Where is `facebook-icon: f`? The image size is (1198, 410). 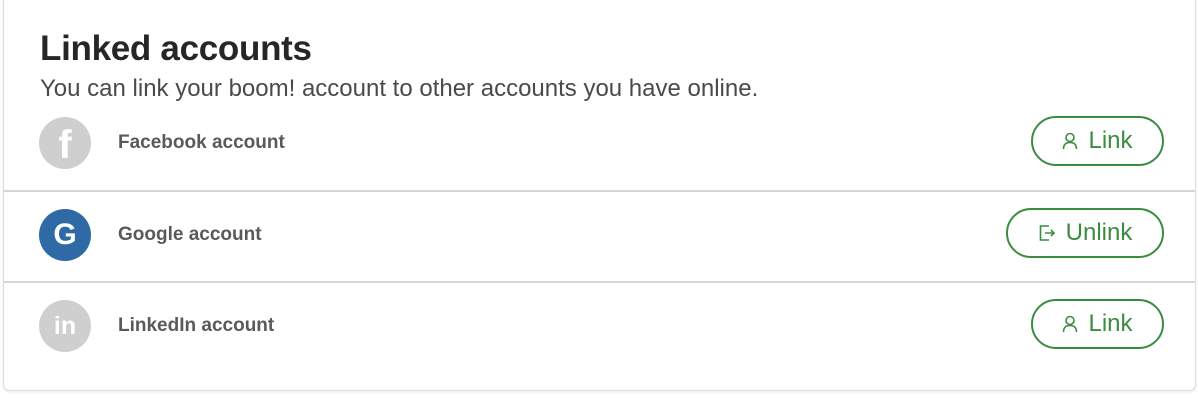
facebook-icon: f is located at coordinates (65, 143).